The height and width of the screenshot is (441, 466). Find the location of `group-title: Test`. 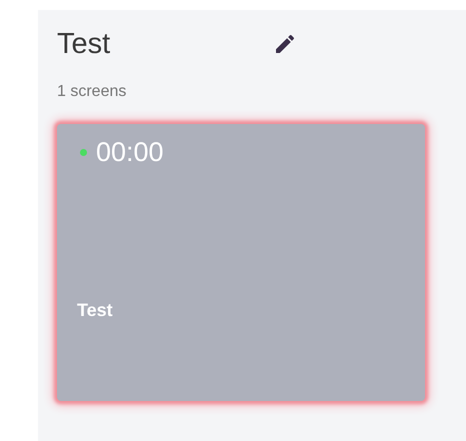

group-title: Test is located at coordinates (83, 44).